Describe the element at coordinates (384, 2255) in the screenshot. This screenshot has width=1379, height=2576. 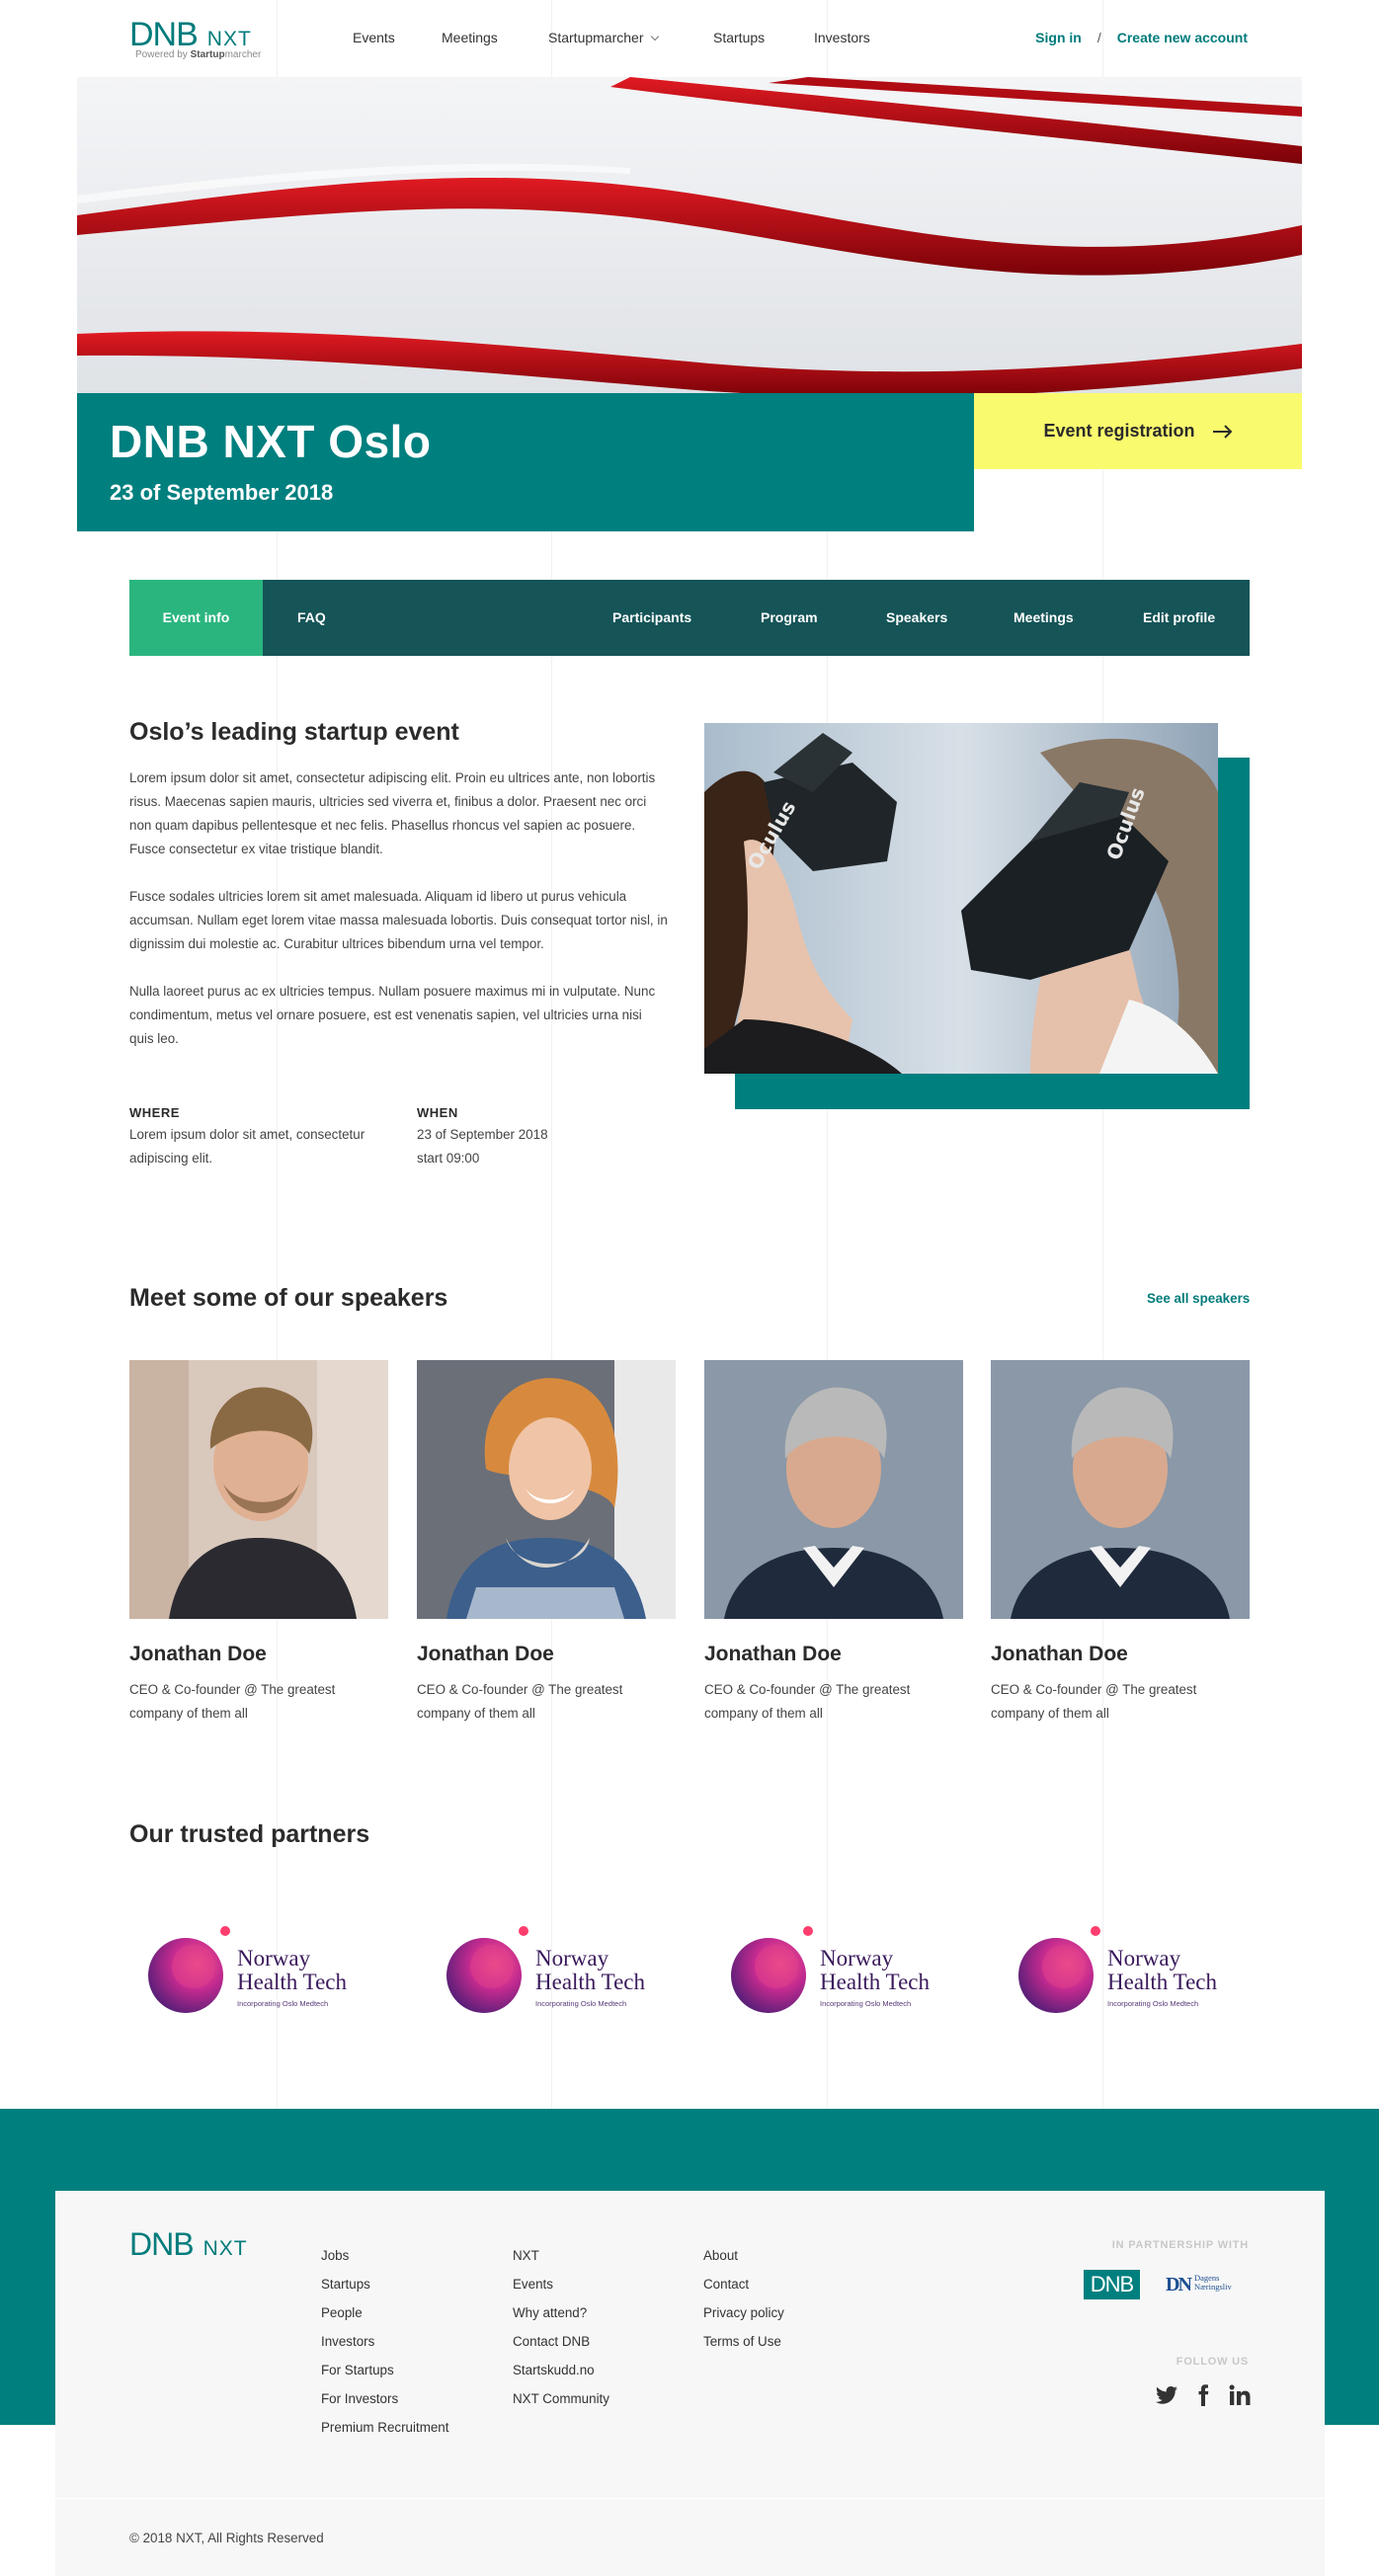
I see `footer-link: Jobs` at that location.